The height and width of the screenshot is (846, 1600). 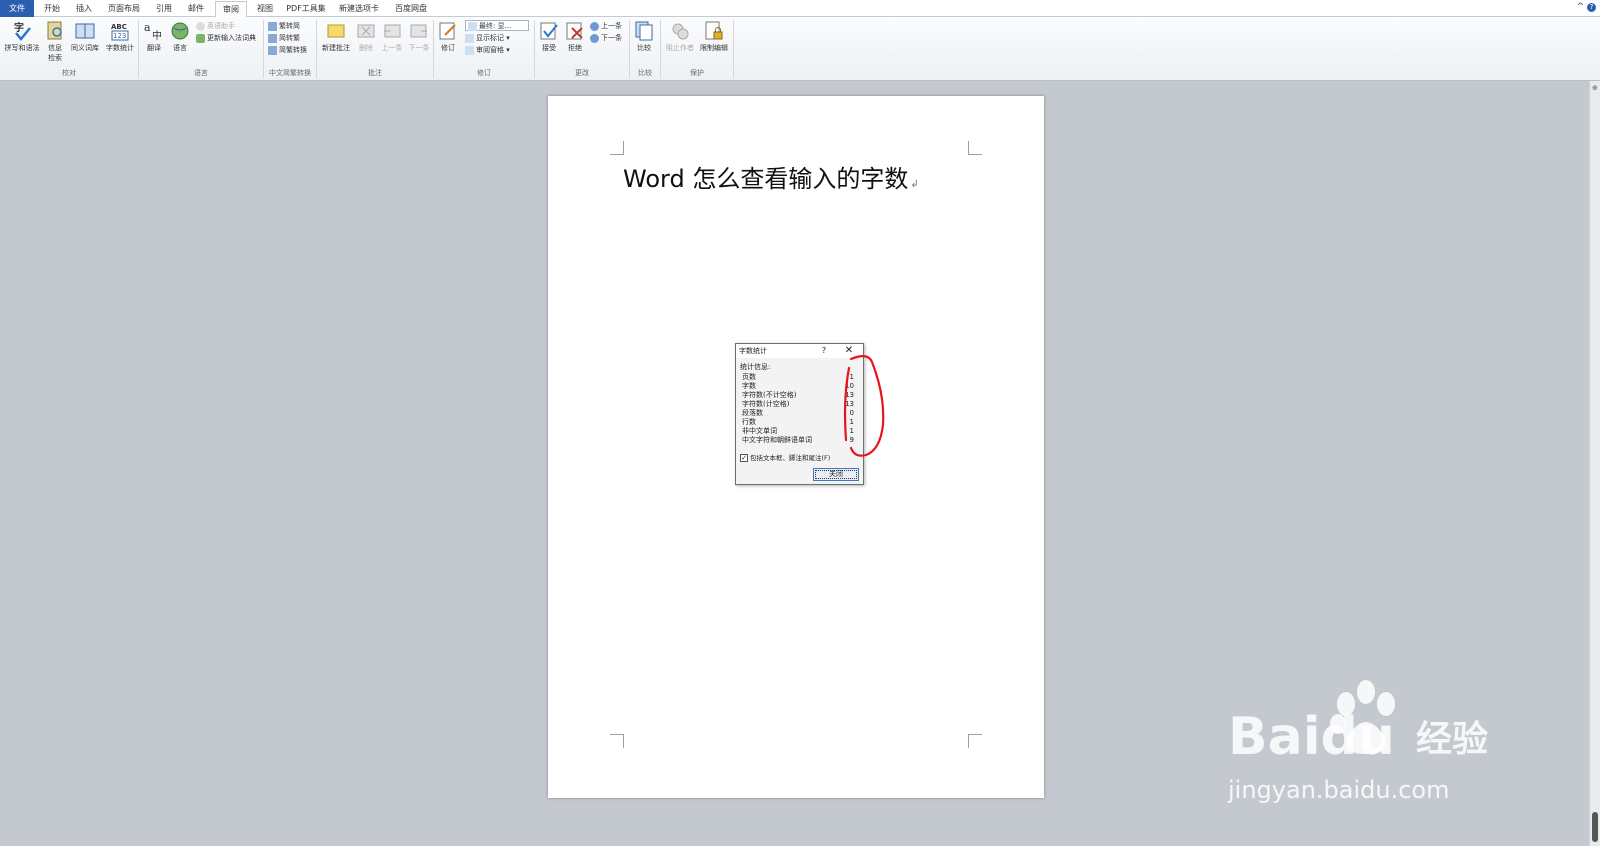 What do you see at coordinates (120, 48) in the screenshot?
I see `word-count-label: 字数统计` at bounding box center [120, 48].